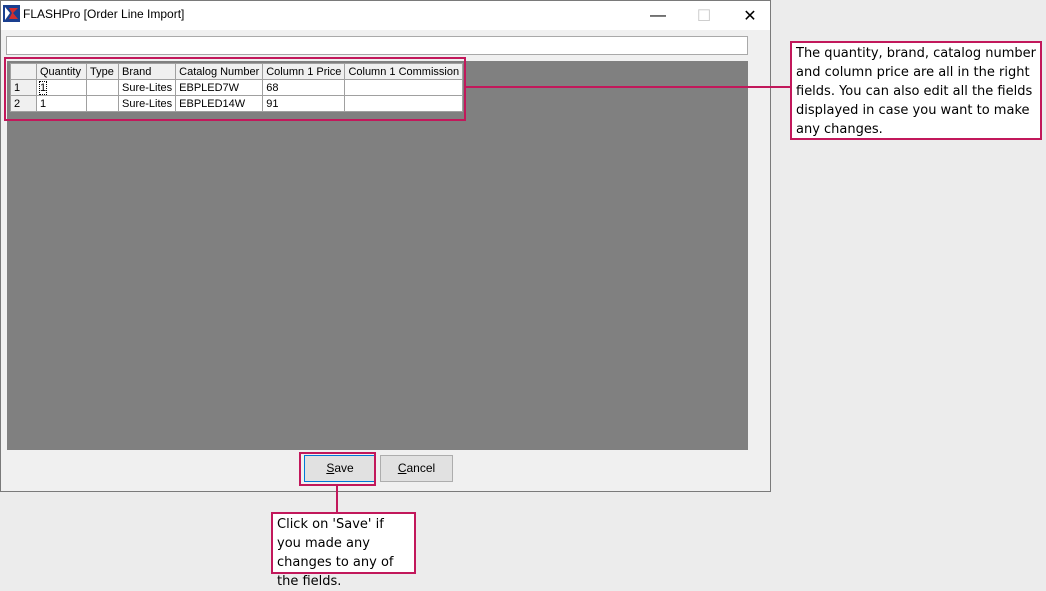 This screenshot has height=591, width=1046. What do you see at coordinates (421, 468) in the screenshot?
I see `cancel-label-rest: ancel` at bounding box center [421, 468].